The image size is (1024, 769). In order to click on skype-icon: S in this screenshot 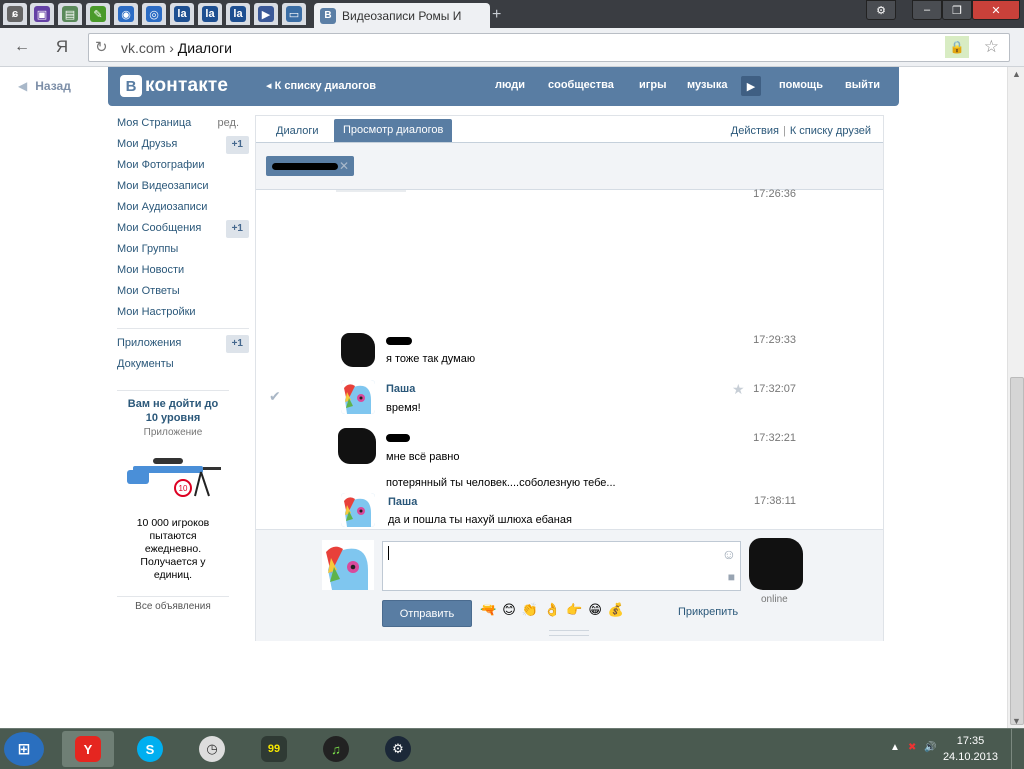, I will do `click(150, 749)`.